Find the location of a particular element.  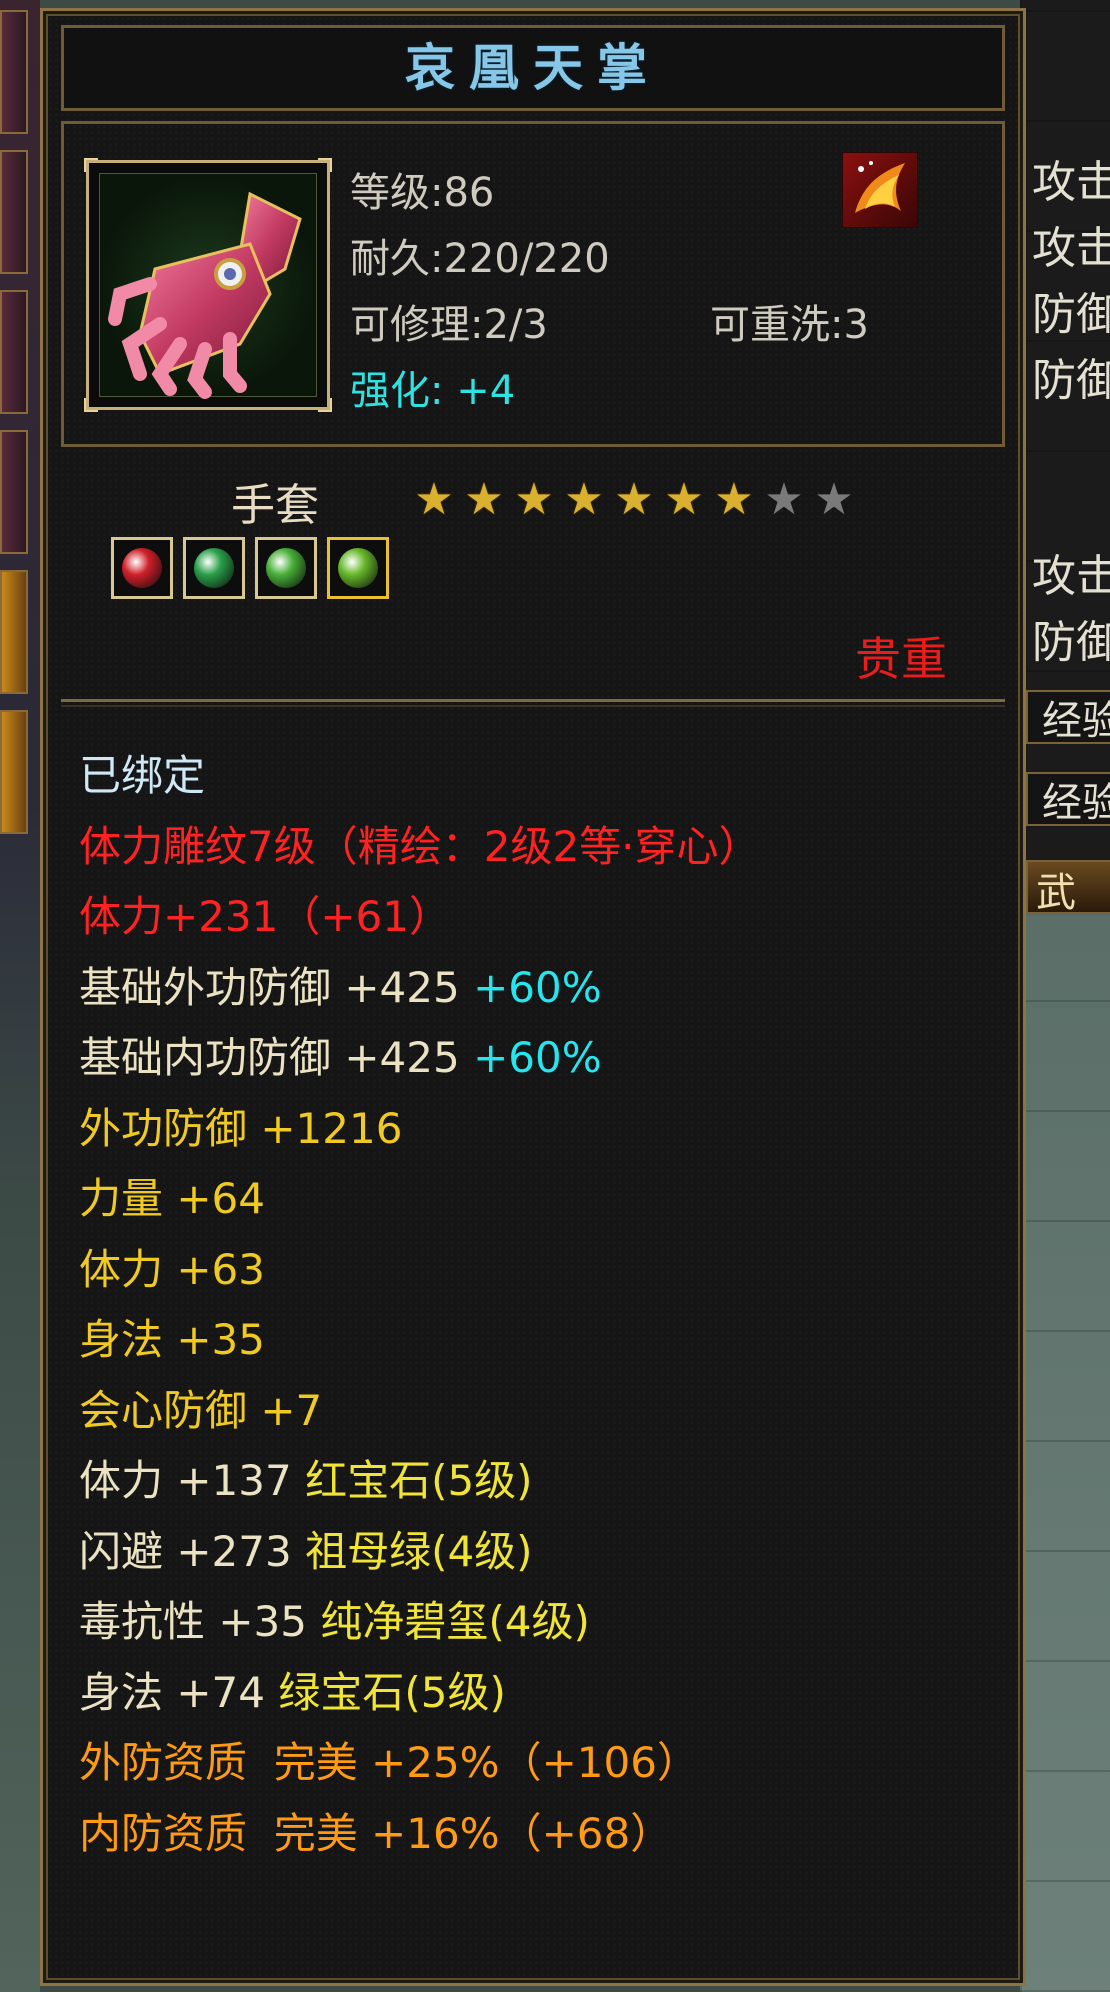

property-line: 身法 +35 is located at coordinates (539, 1340).